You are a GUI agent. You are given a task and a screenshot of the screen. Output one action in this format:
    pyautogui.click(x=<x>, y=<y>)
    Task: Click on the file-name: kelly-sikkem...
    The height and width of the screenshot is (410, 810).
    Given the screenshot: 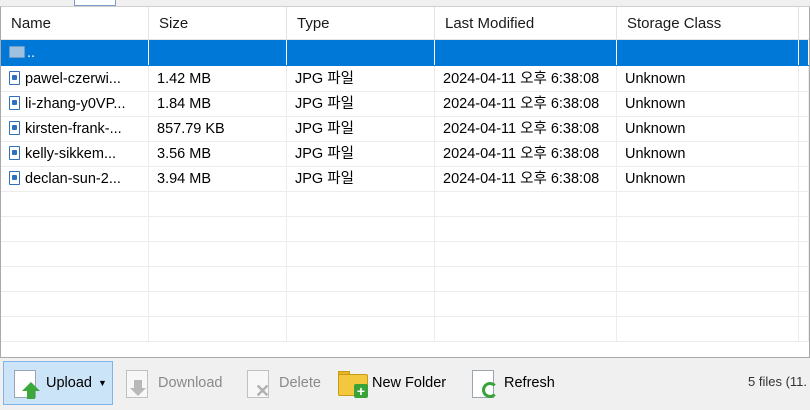 What is the action you would take?
    pyautogui.click(x=71, y=154)
    